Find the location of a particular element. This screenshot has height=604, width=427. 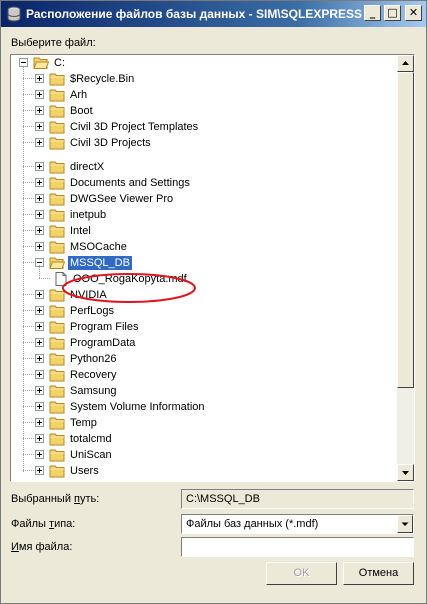

tree-item-label: Program Files is located at coordinates (104, 327).